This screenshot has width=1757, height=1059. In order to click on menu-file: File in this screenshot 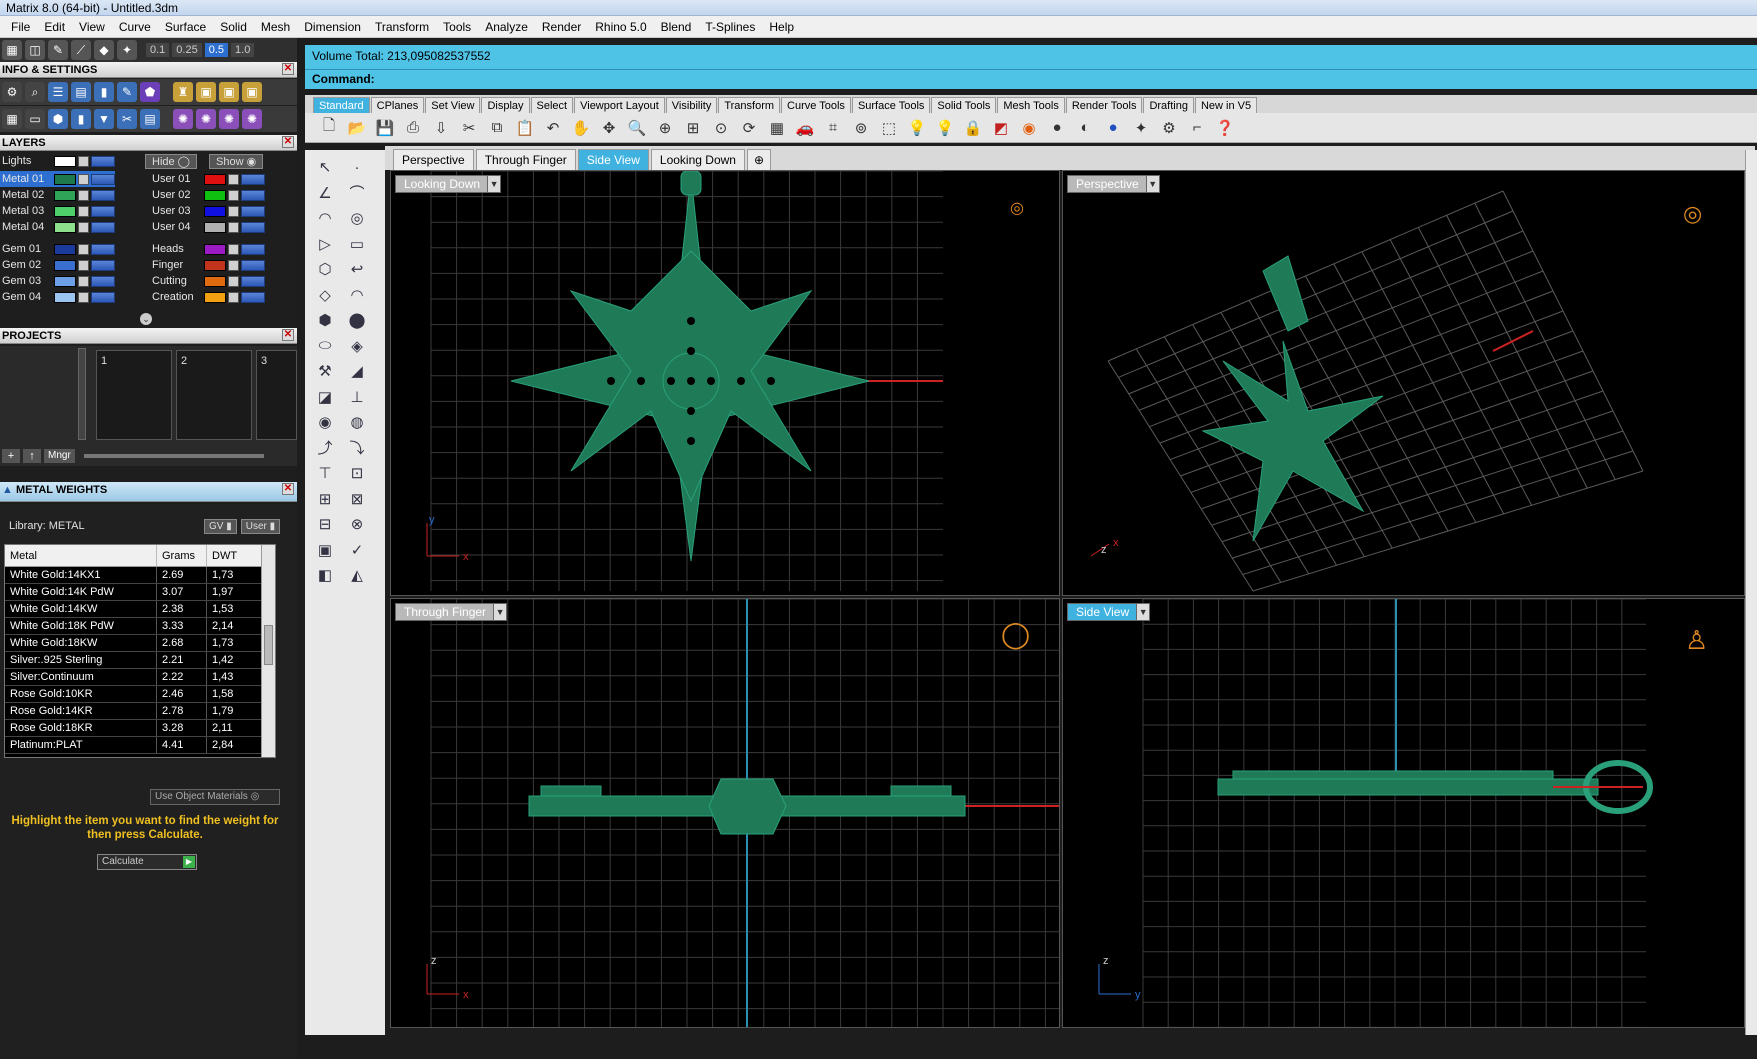, I will do `click(20, 27)`.